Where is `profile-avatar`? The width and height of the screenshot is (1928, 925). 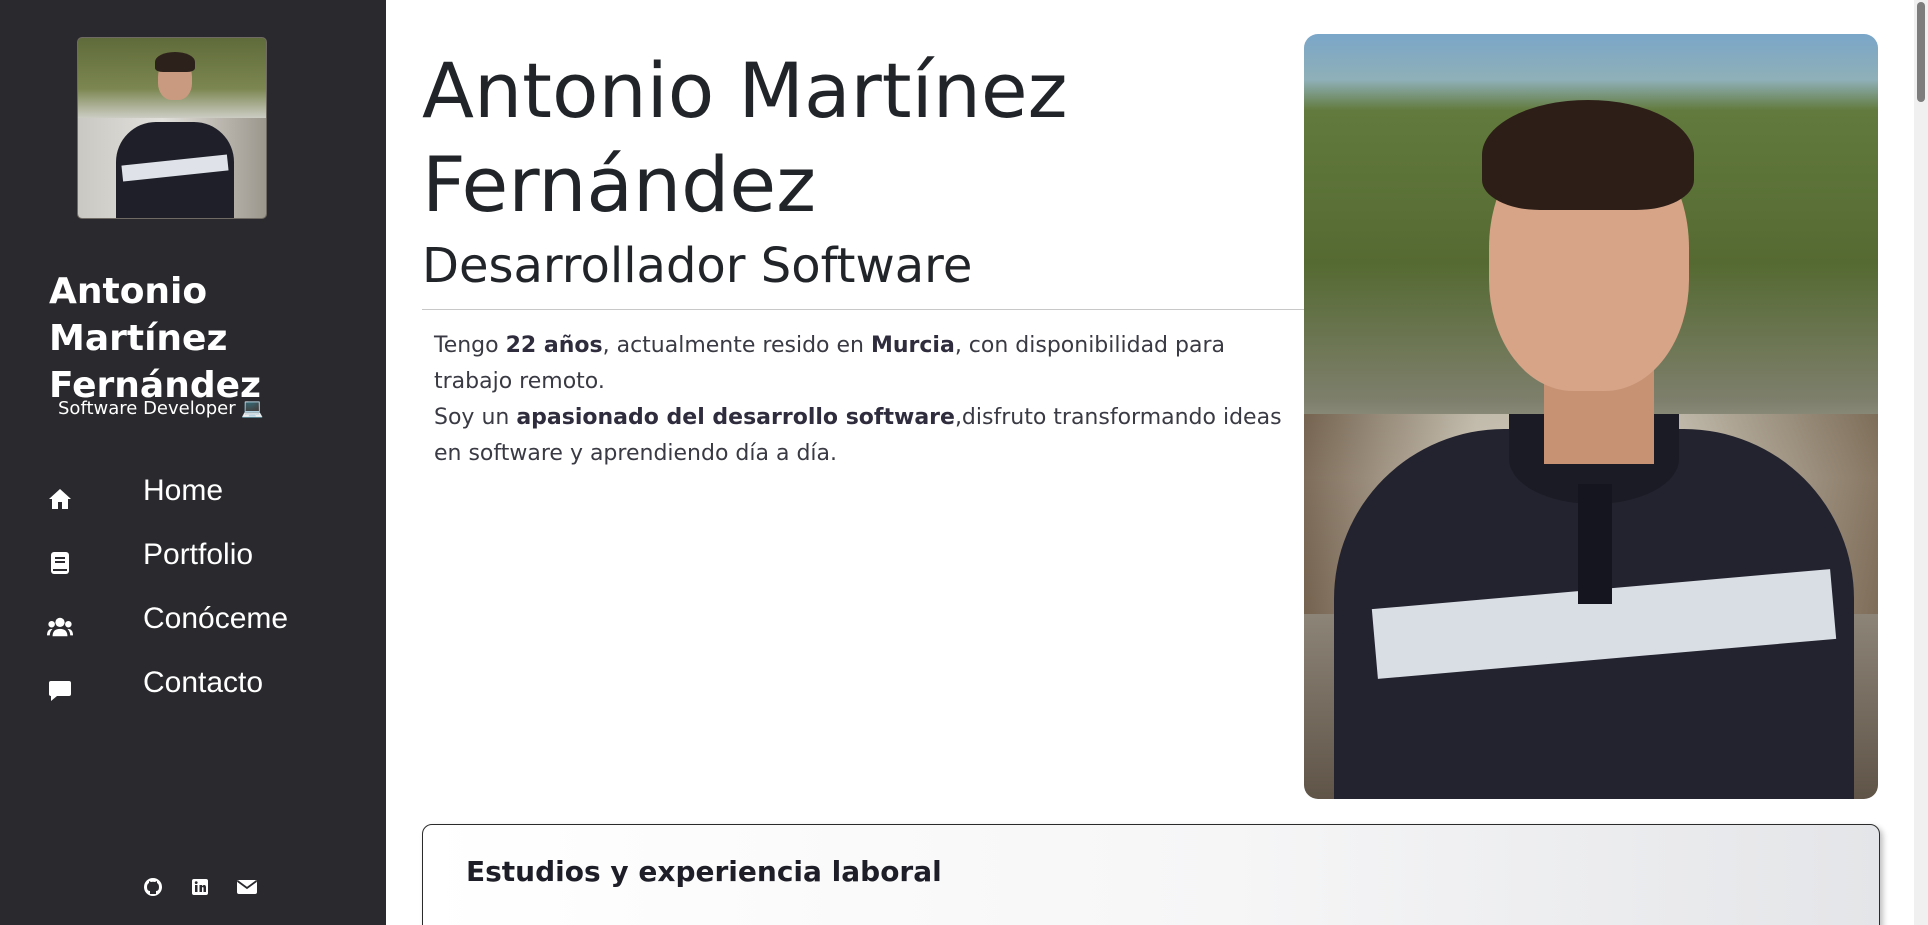
profile-avatar is located at coordinates (172, 128).